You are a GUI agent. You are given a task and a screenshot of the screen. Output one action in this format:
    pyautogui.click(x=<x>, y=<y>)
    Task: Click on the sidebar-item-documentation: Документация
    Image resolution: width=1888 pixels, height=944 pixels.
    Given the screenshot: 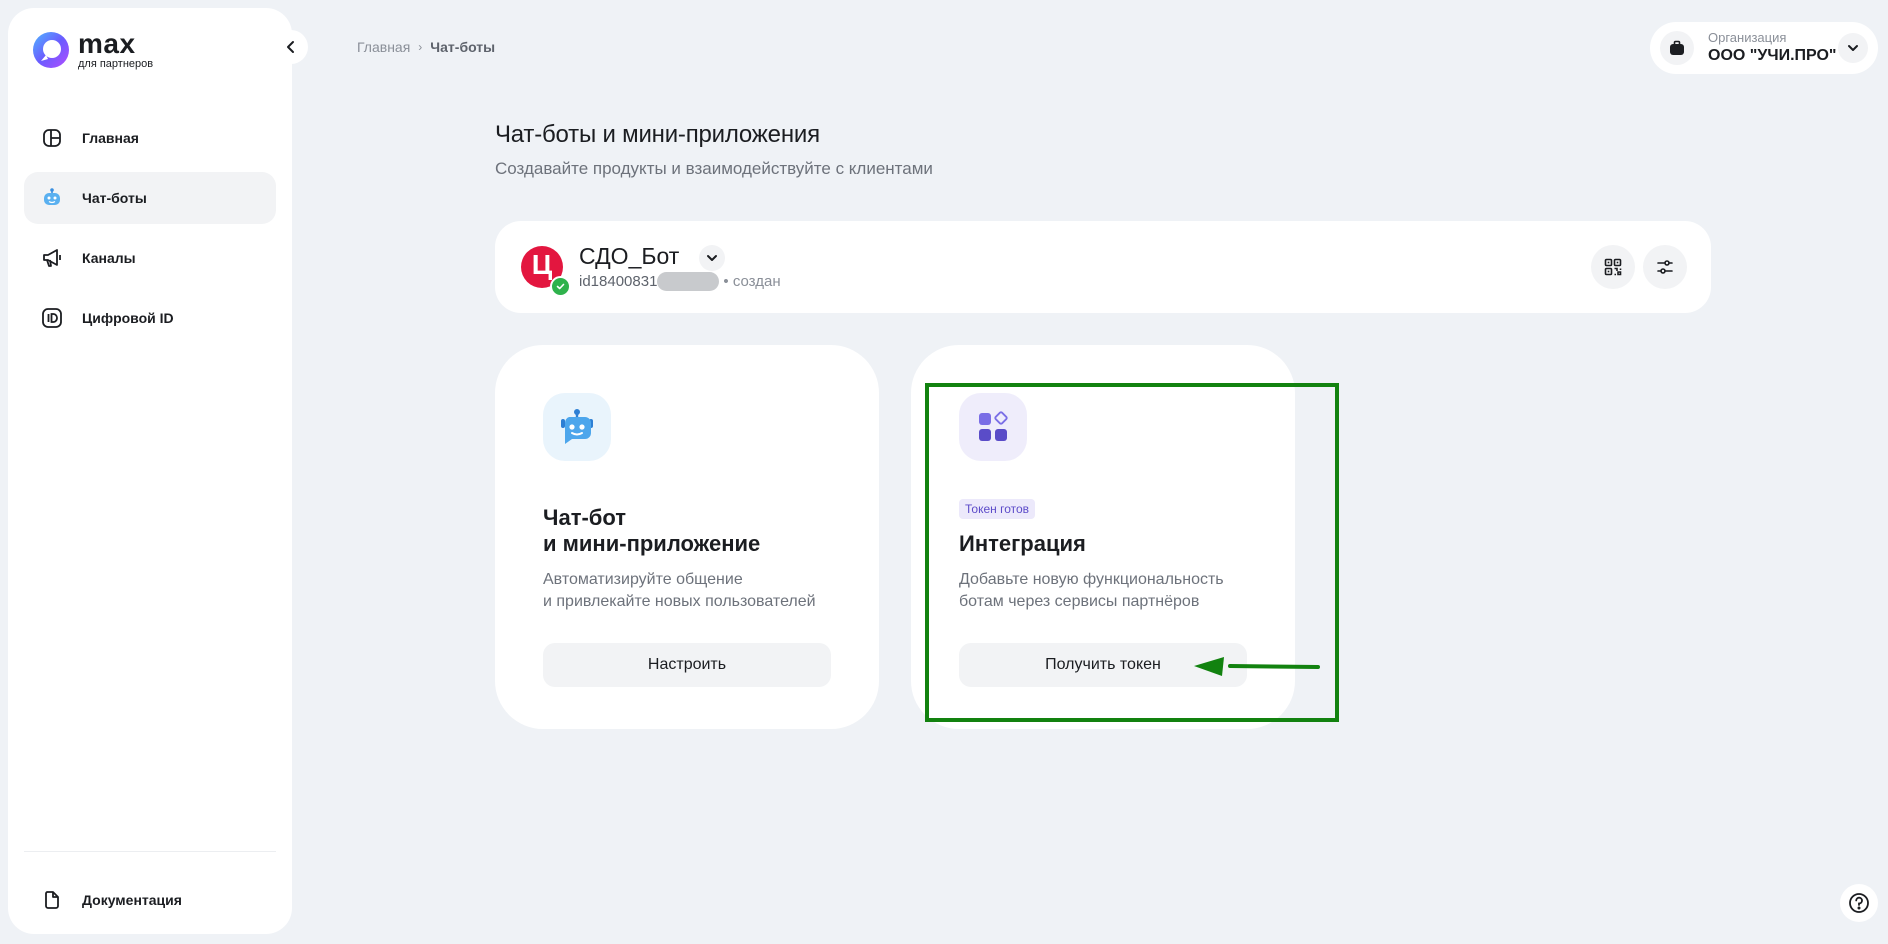 What is the action you would take?
    pyautogui.click(x=150, y=900)
    